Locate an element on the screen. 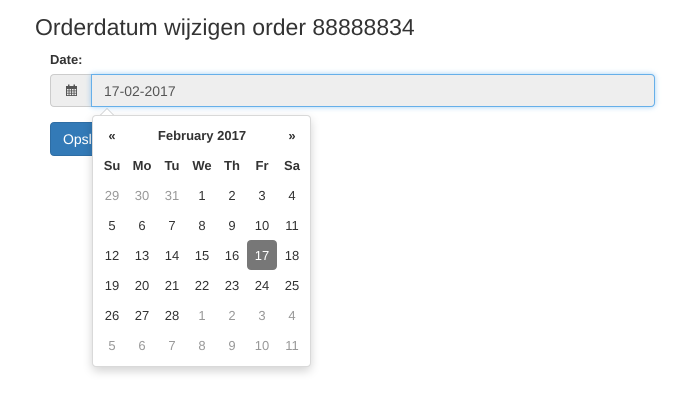 This screenshot has height=403, width=678. calendar-day: 20 is located at coordinates (142, 285).